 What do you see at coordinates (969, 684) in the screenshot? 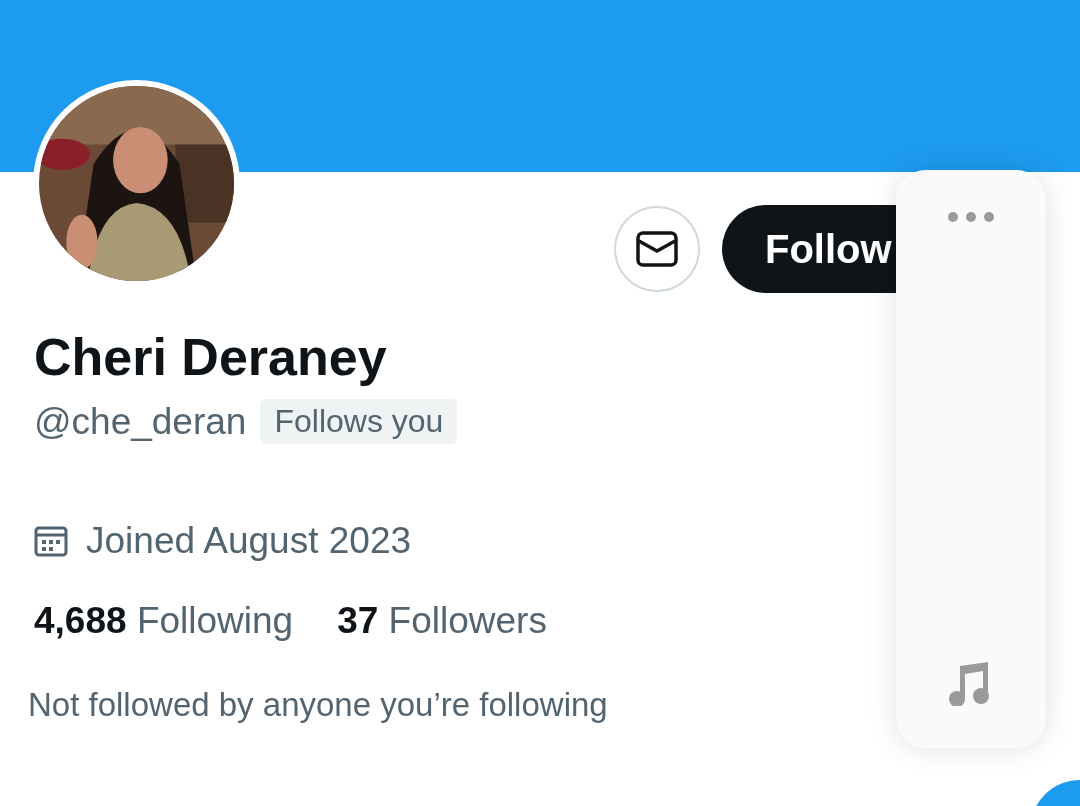
I see `music-note-icon` at bounding box center [969, 684].